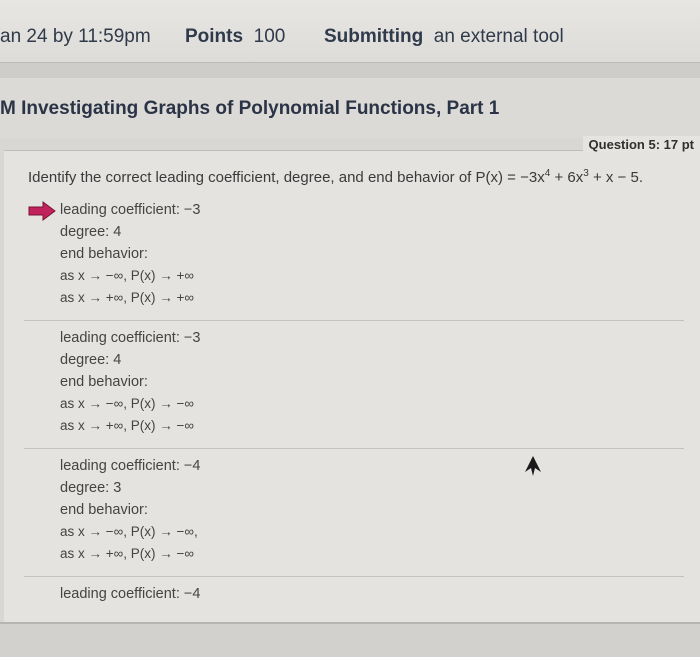 This screenshot has width=700, height=657. What do you see at coordinates (533, 466) in the screenshot?
I see `cursor-icon` at bounding box center [533, 466].